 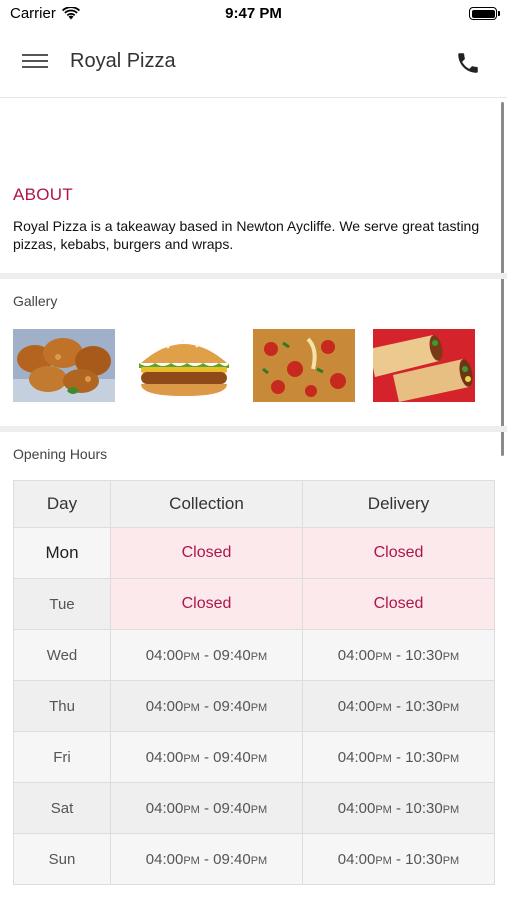 I want to click on table-row: Thu 04:00PM - 09:40PM 04:00PM - 10:30PM, so click(x=254, y=706).